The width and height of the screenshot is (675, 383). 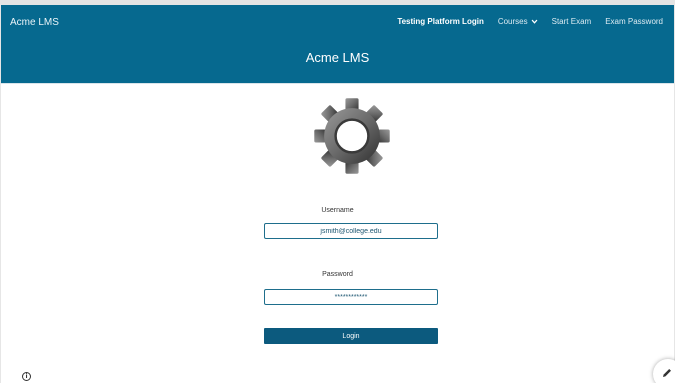 What do you see at coordinates (351, 336) in the screenshot?
I see `login-button: Login` at bounding box center [351, 336].